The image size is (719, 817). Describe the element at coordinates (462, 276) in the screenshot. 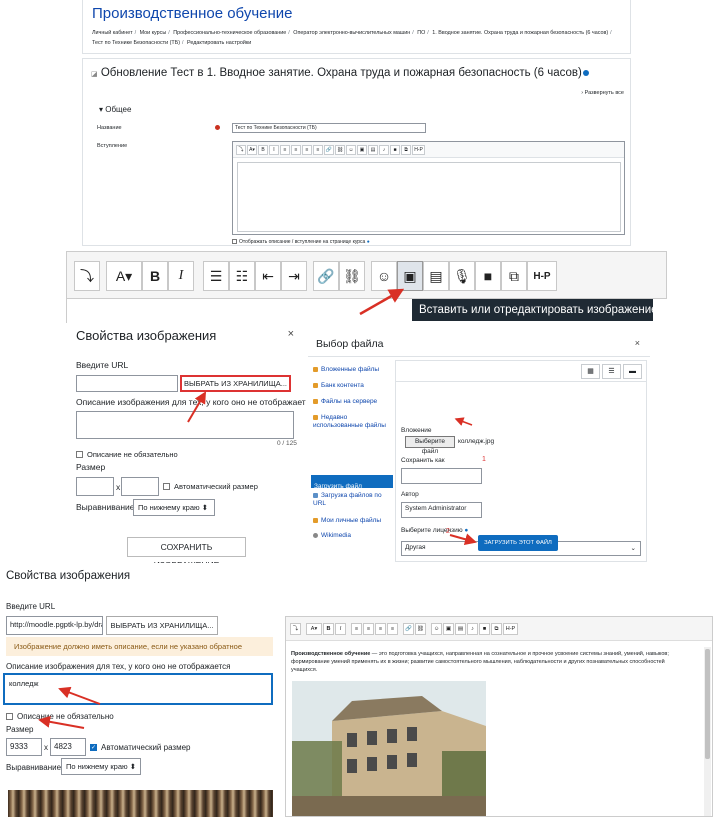

I see `record-audio-button: 🎙` at that location.